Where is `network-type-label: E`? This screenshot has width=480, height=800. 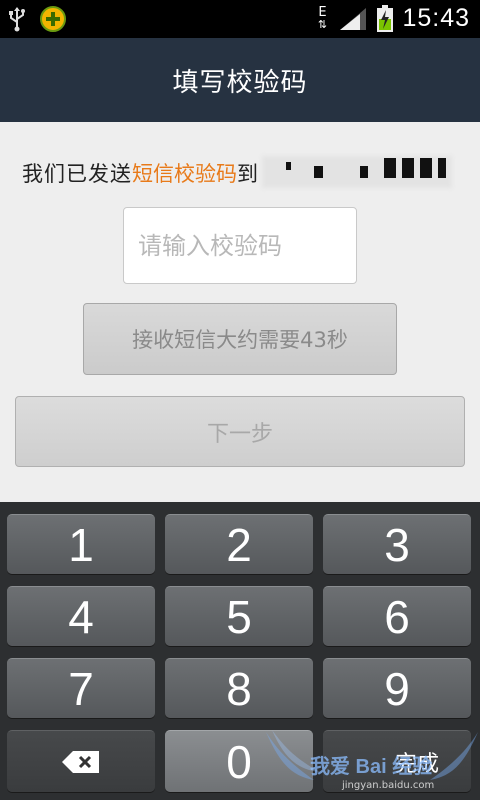
network-type-label: E is located at coordinates (322, 12).